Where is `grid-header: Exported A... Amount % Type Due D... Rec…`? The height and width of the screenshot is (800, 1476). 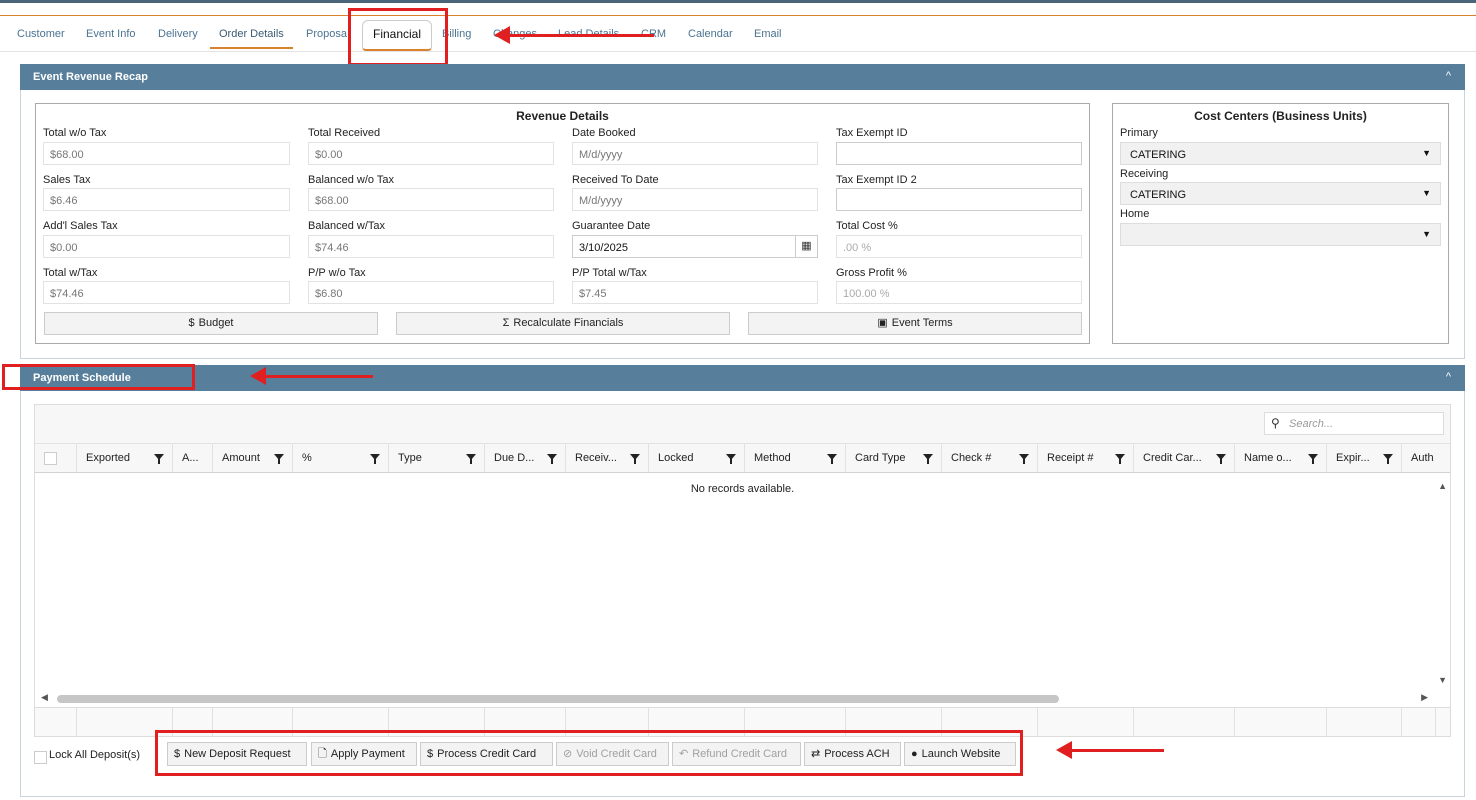 grid-header: Exported A... Amount % Type Due D... Rec… is located at coordinates (742, 458).